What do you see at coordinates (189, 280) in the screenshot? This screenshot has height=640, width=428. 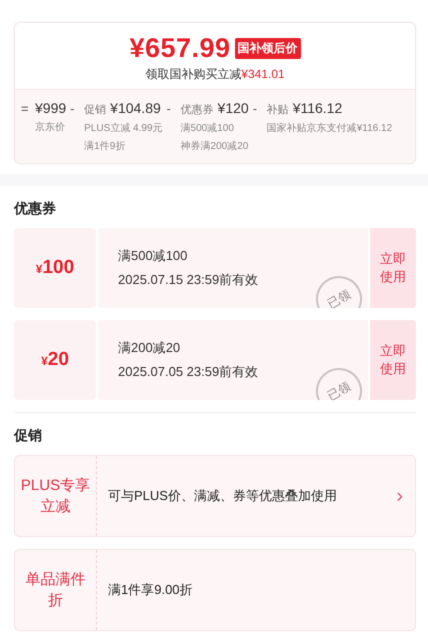 I see `coupon-validity: 2025.07.15 23:59前有效` at bounding box center [189, 280].